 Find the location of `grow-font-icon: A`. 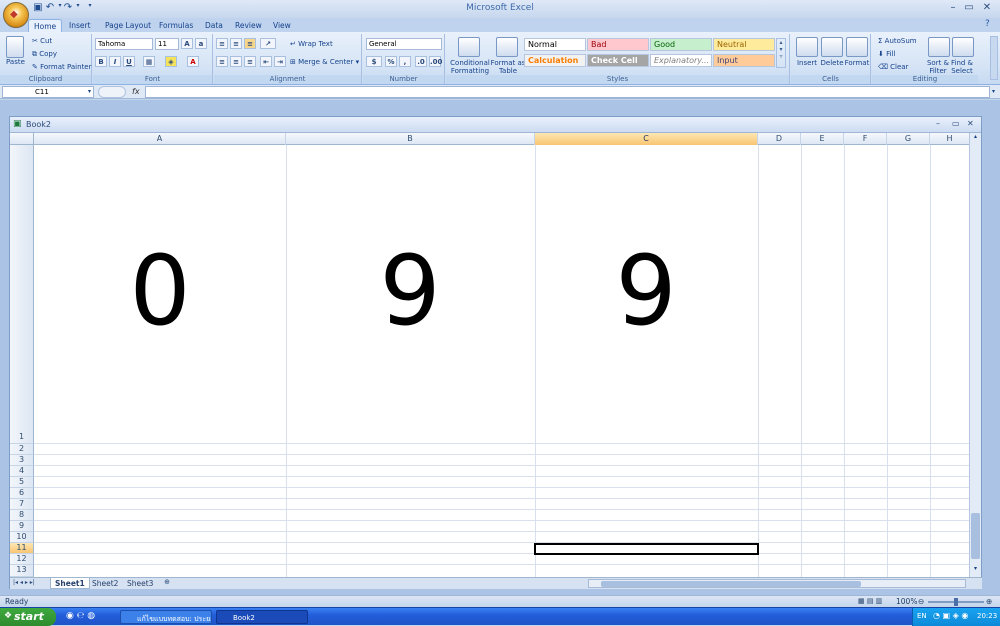

grow-font-icon: A is located at coordinates (187, 43).